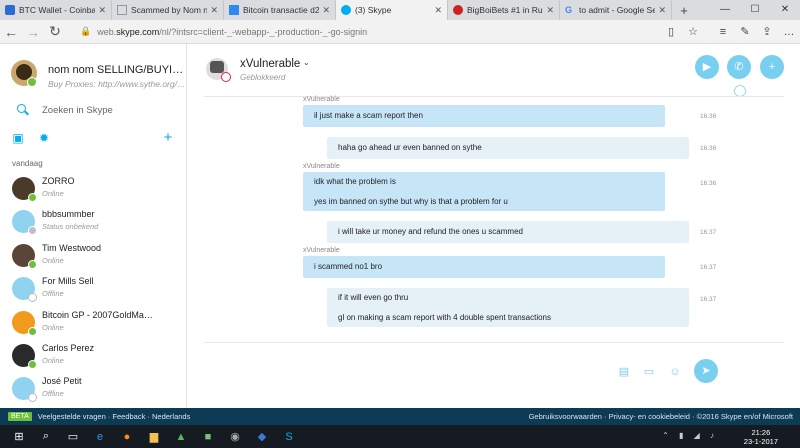 Image resolution: width=800 pixels, height=448 pixels. What do you see at coordinates (373, 297) in the screenshot?
I see `message-text: if it will even go thru` at bounding box center [373, 297].